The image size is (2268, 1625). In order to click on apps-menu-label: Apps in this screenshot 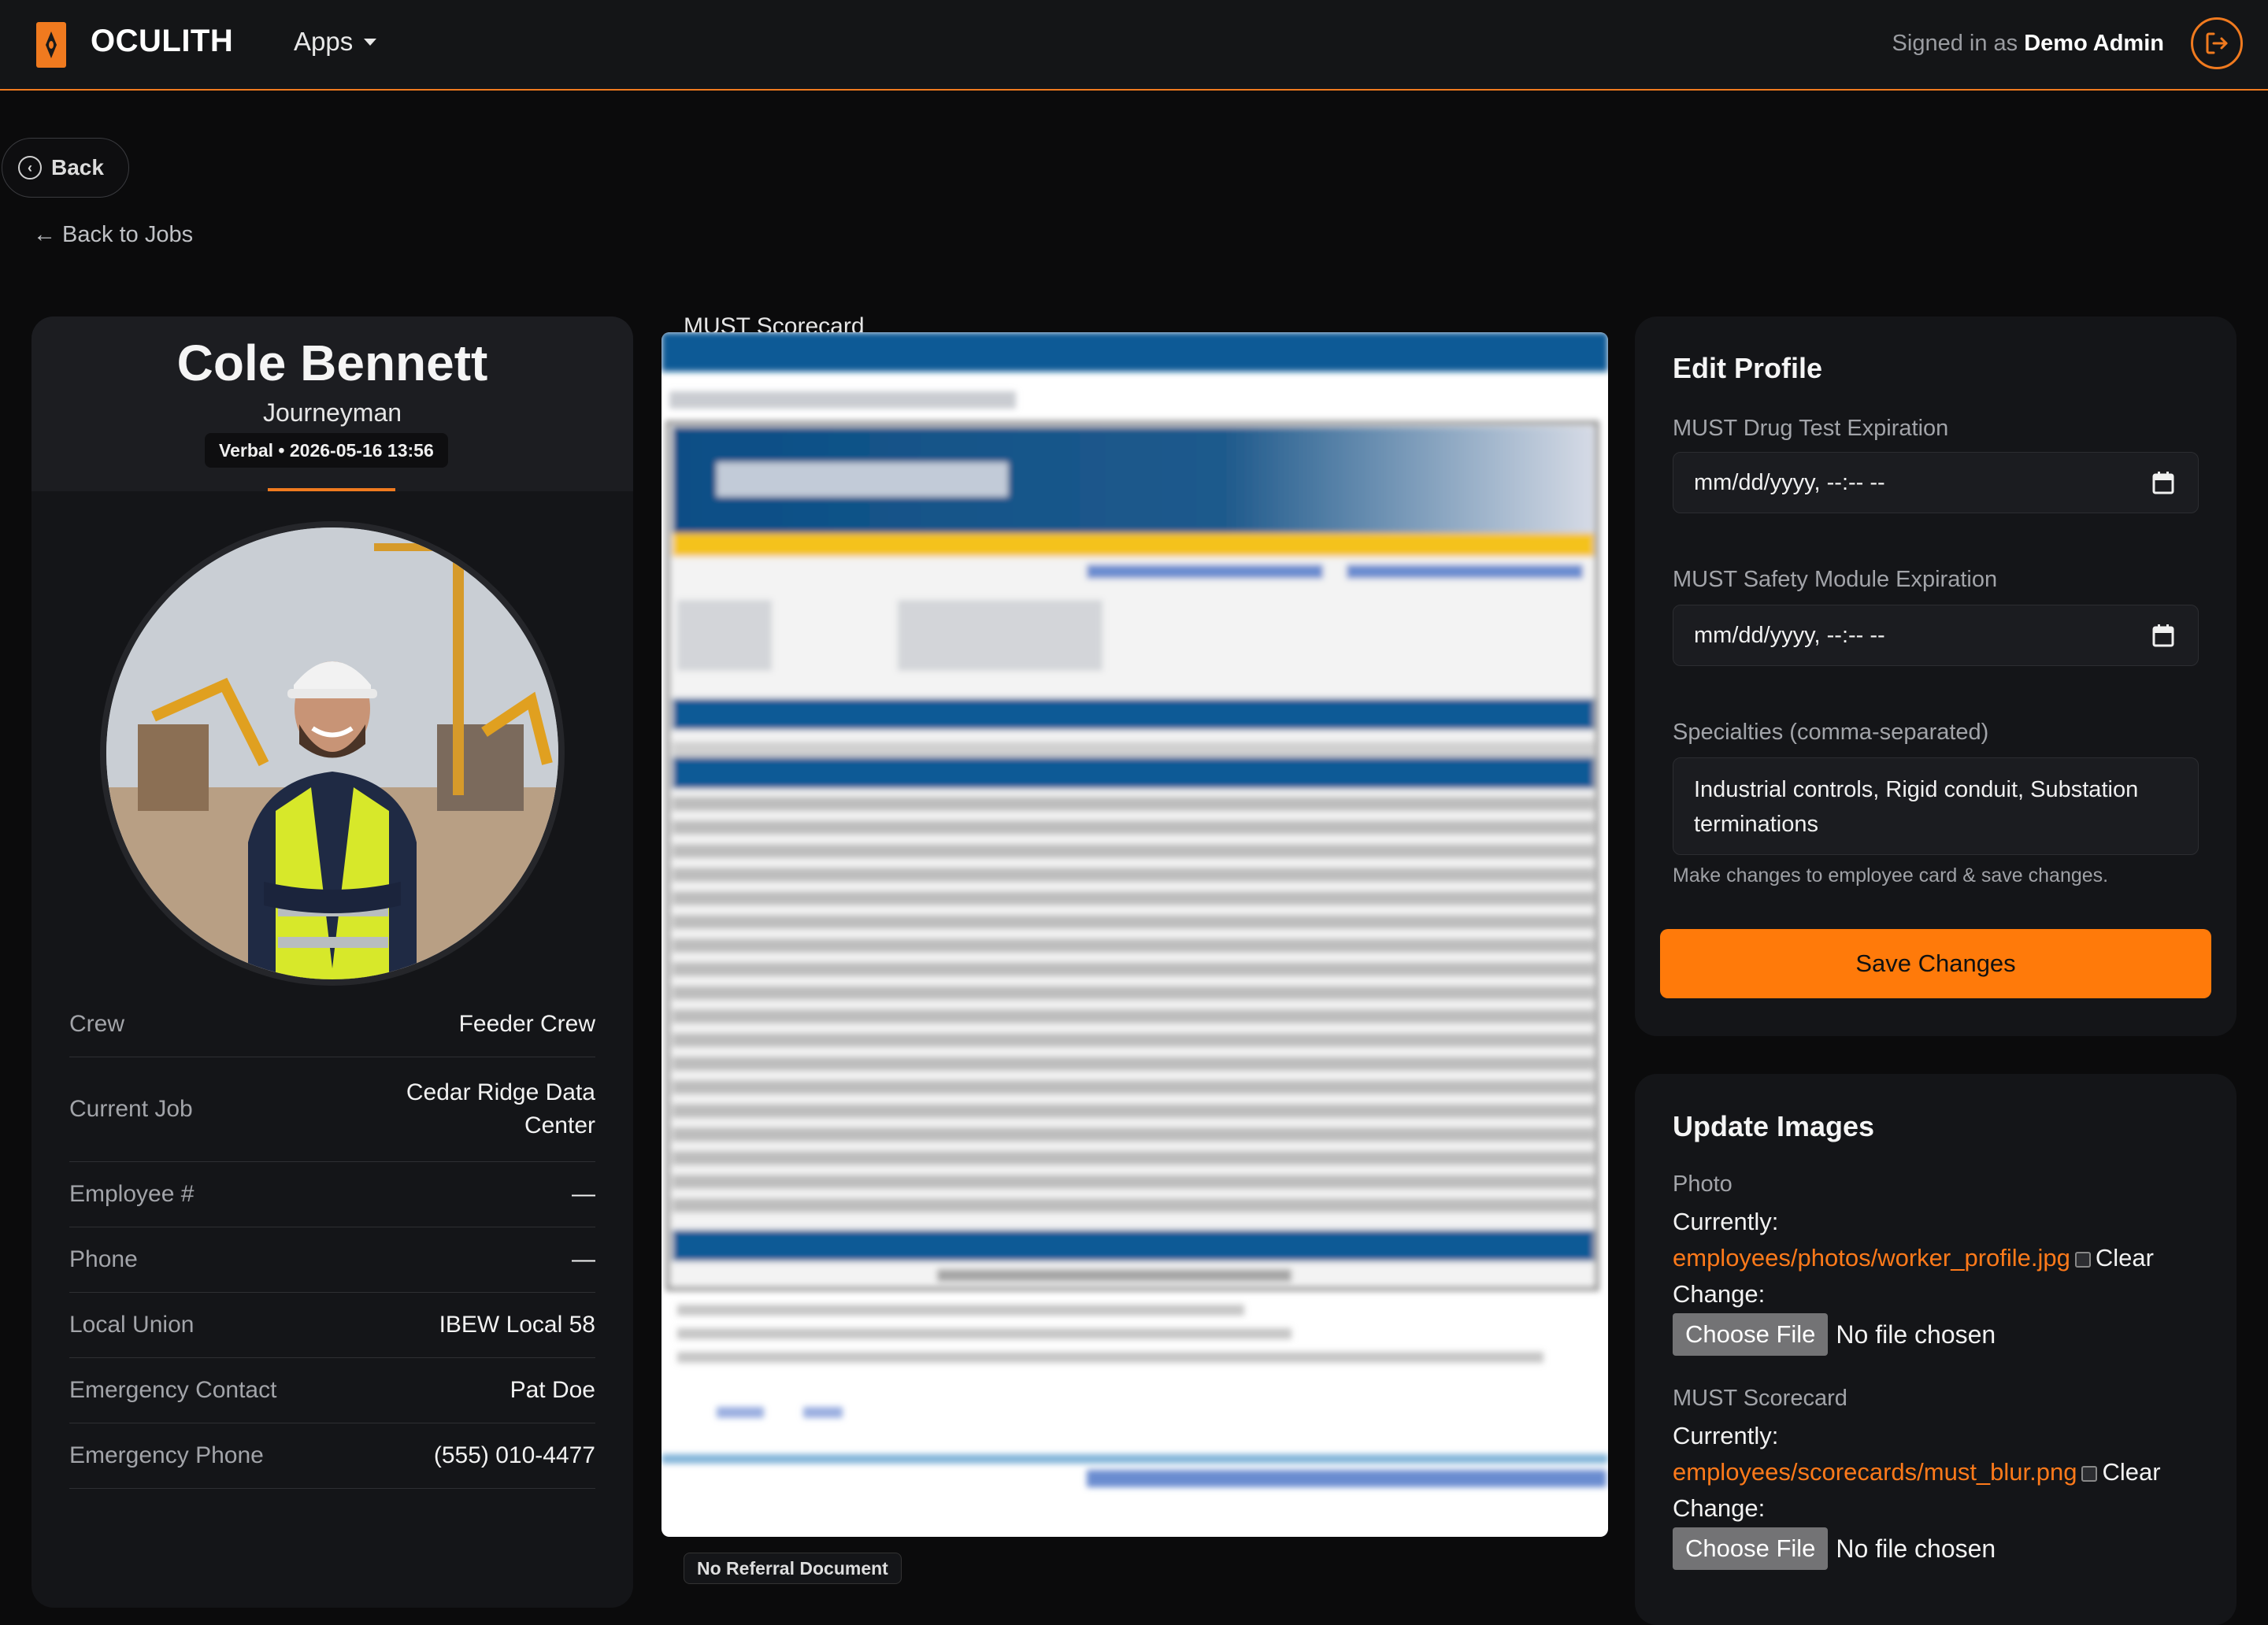, I will do `click(324, 41)`.